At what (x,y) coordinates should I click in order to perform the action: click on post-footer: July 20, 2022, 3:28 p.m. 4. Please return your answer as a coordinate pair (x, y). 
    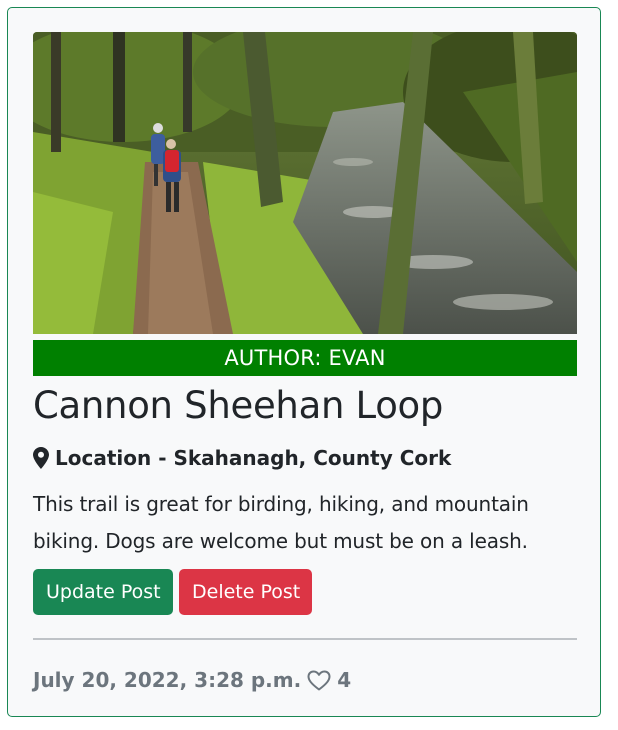
    Looking at the image, I should click on (192, 680).